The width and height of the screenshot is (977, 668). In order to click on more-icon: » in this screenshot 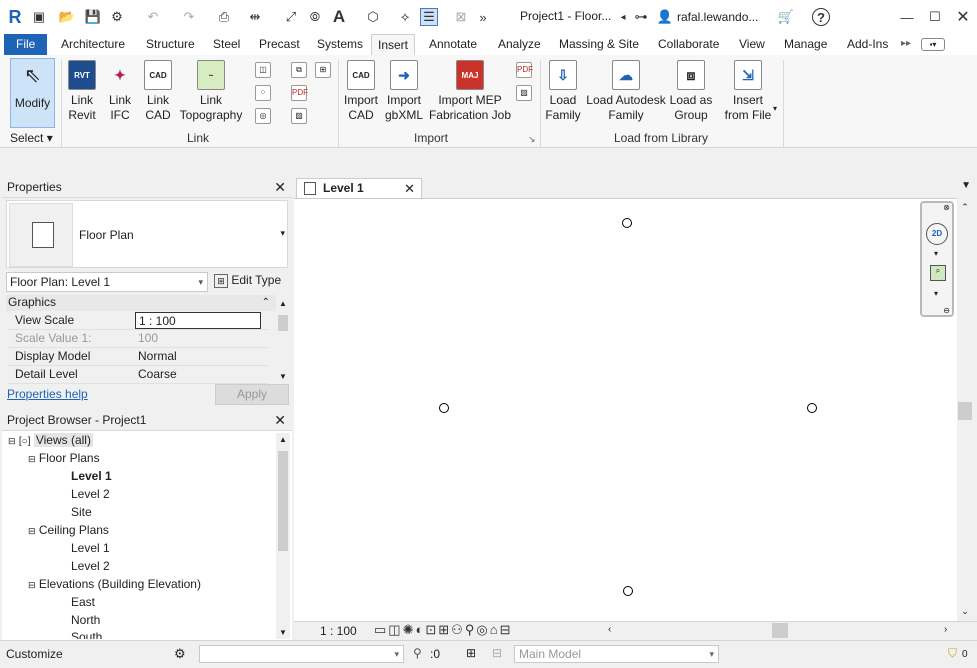, I will do `click(483, 17)`.